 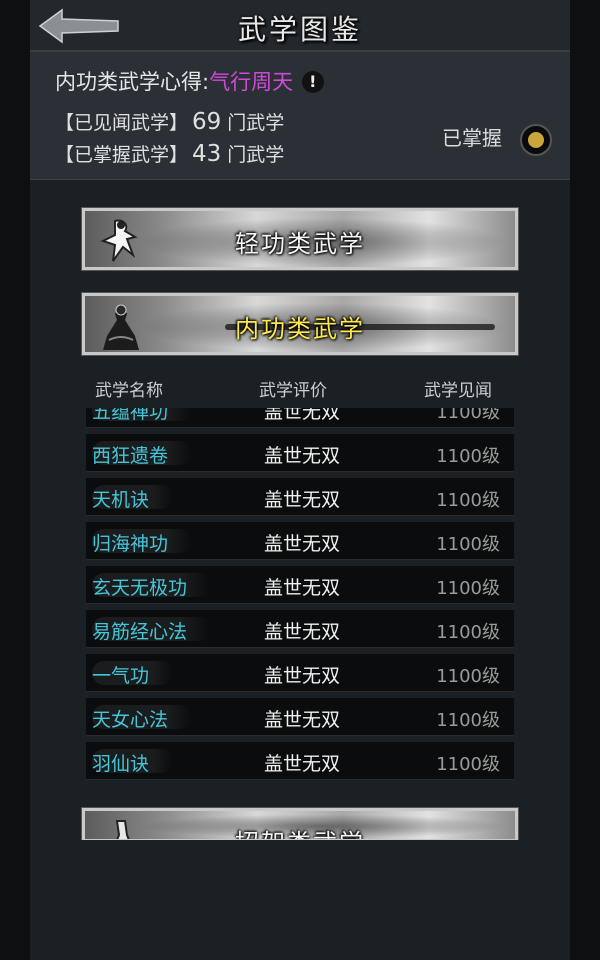 What do you see at coordinates (122, 155) in the screenshot?
I see `mastered-label: 【已掌握武学】` at bounding box center [122, 155].